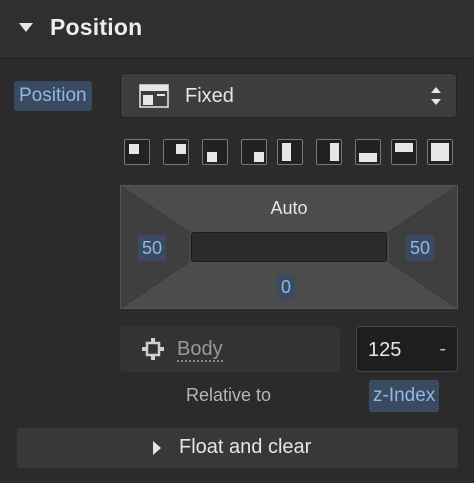  Describe the element at coordinates (137, 152) in the screenshot. I see `preset-top-left` at that location.